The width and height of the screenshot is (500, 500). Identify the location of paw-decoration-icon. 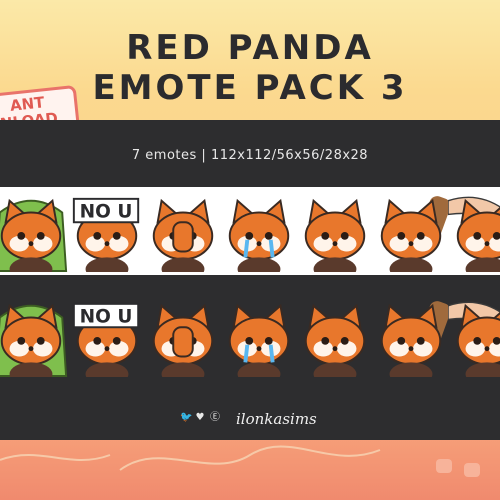
(458, 468).